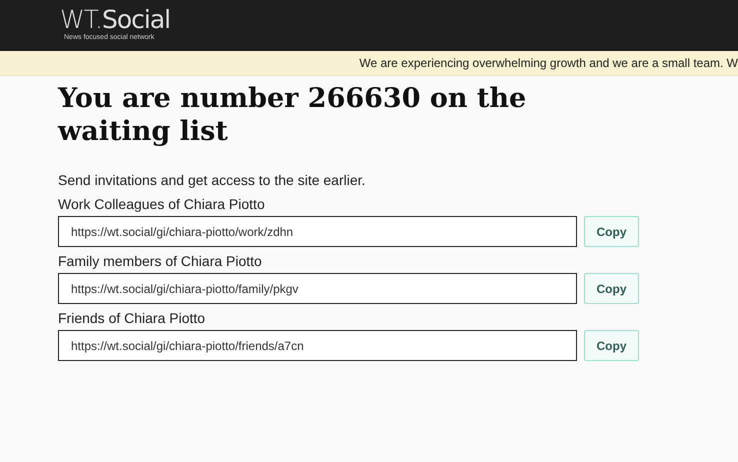  Describe the element at coordinates (132, 318) in the screenshot. I see `field-label: Friends of Chiara Piotto` at that location.